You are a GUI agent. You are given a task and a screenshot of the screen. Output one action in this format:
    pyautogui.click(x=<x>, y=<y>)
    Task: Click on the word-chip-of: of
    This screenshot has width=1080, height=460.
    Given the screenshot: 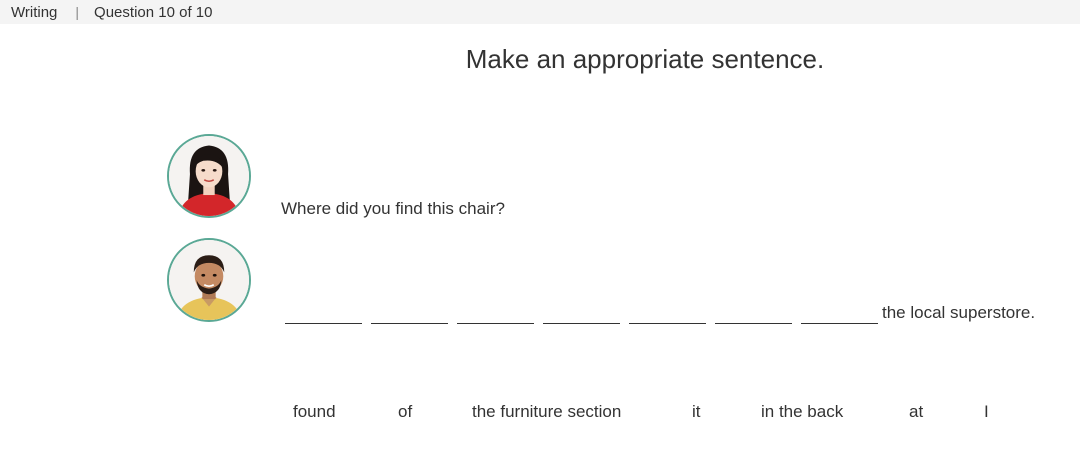 What is the action you would take?
    pyautogui.click(x=405, y=412)
    